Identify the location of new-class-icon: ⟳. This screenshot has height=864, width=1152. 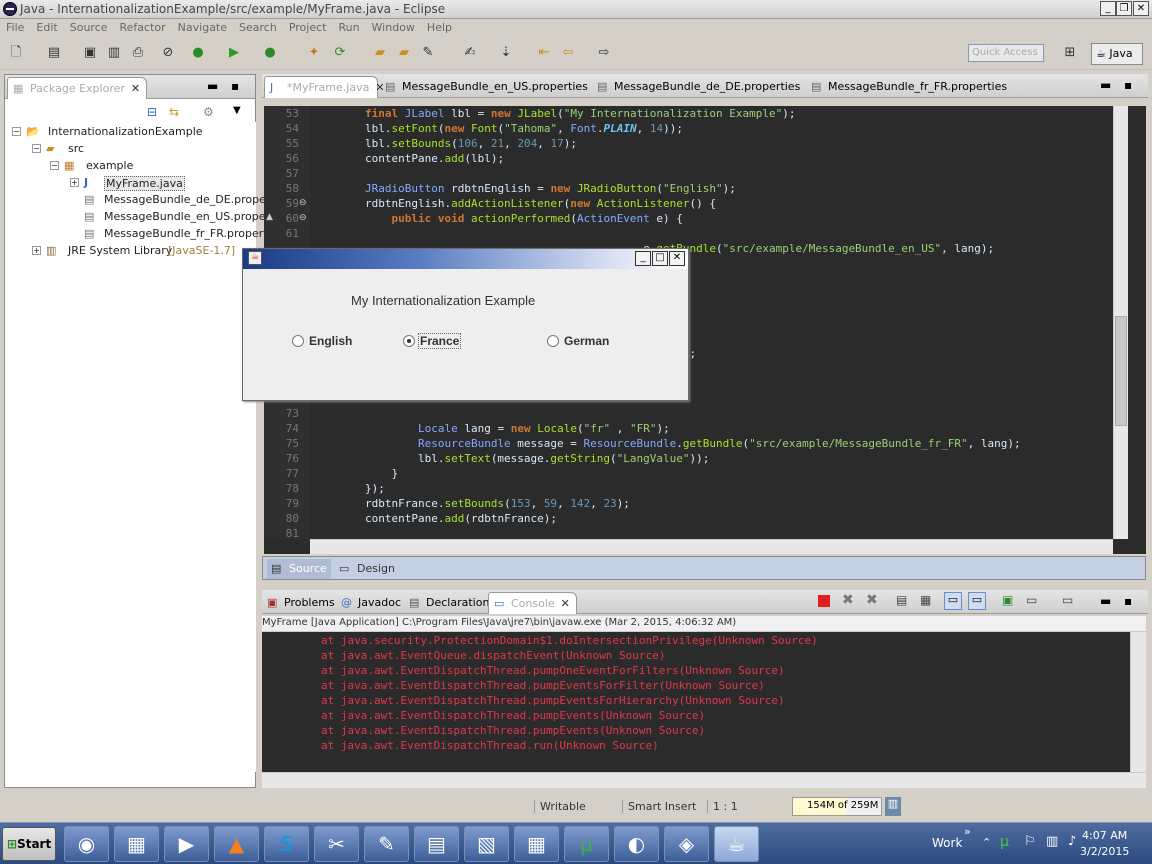
(340, 53).